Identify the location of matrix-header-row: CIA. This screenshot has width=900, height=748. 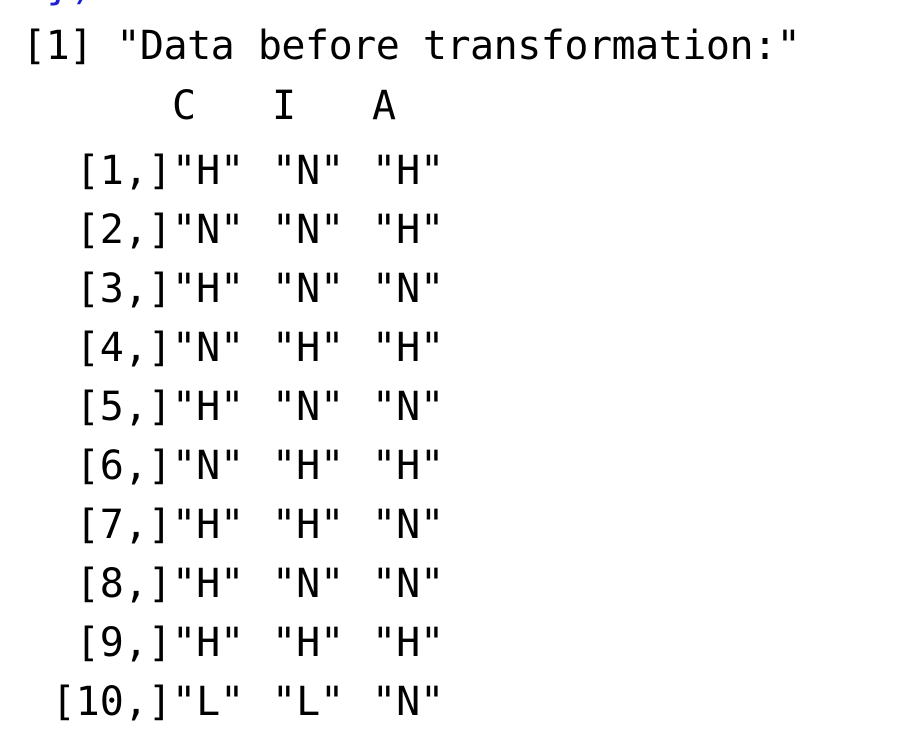
(247, 106).